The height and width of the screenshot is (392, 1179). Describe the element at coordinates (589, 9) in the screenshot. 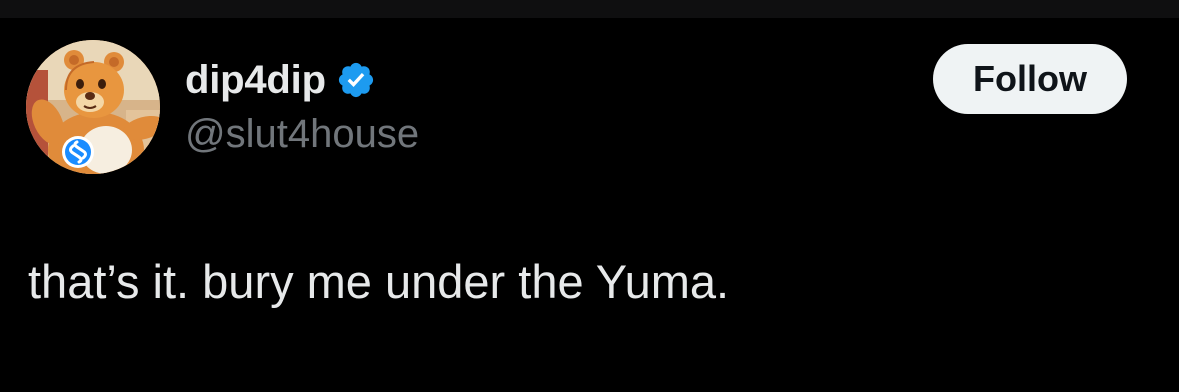

I see `top-divider` at that location.